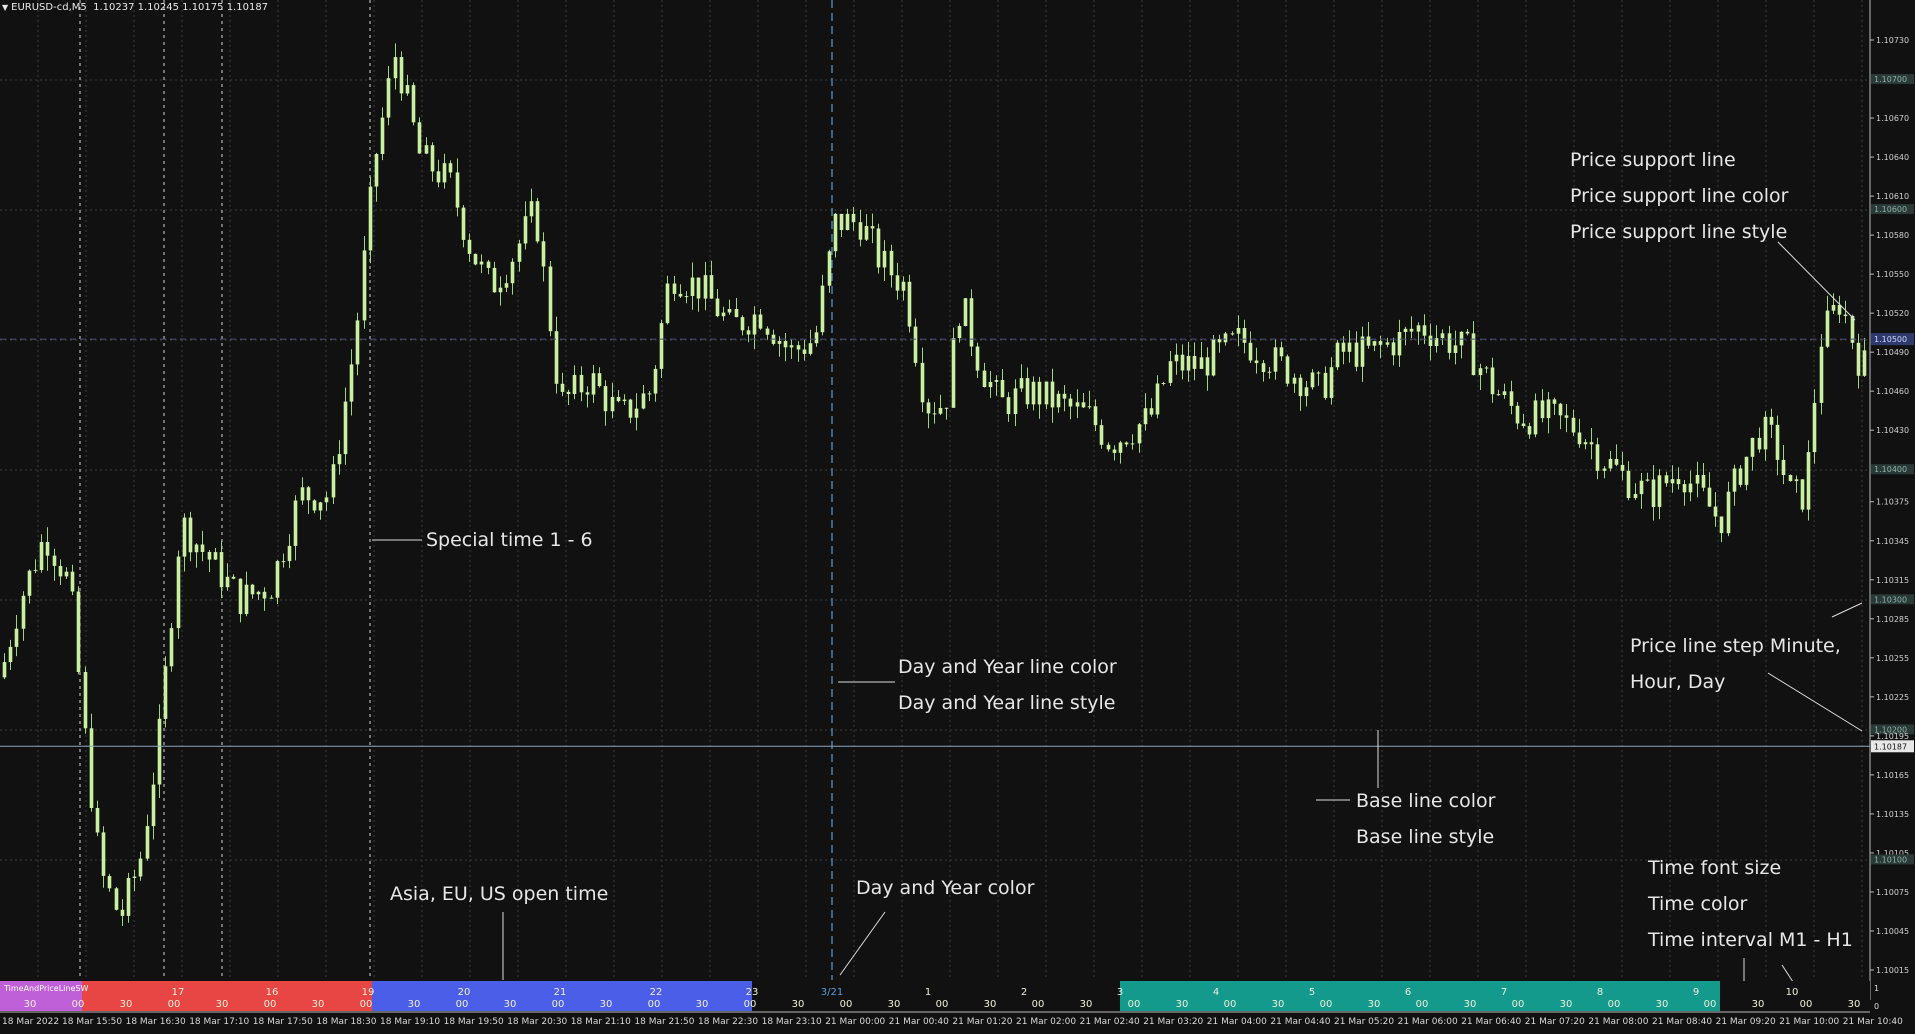  Describe the element at coordinates (1678, 232) in the screenshot. I see `price-support-note: Price support line style` at that location.